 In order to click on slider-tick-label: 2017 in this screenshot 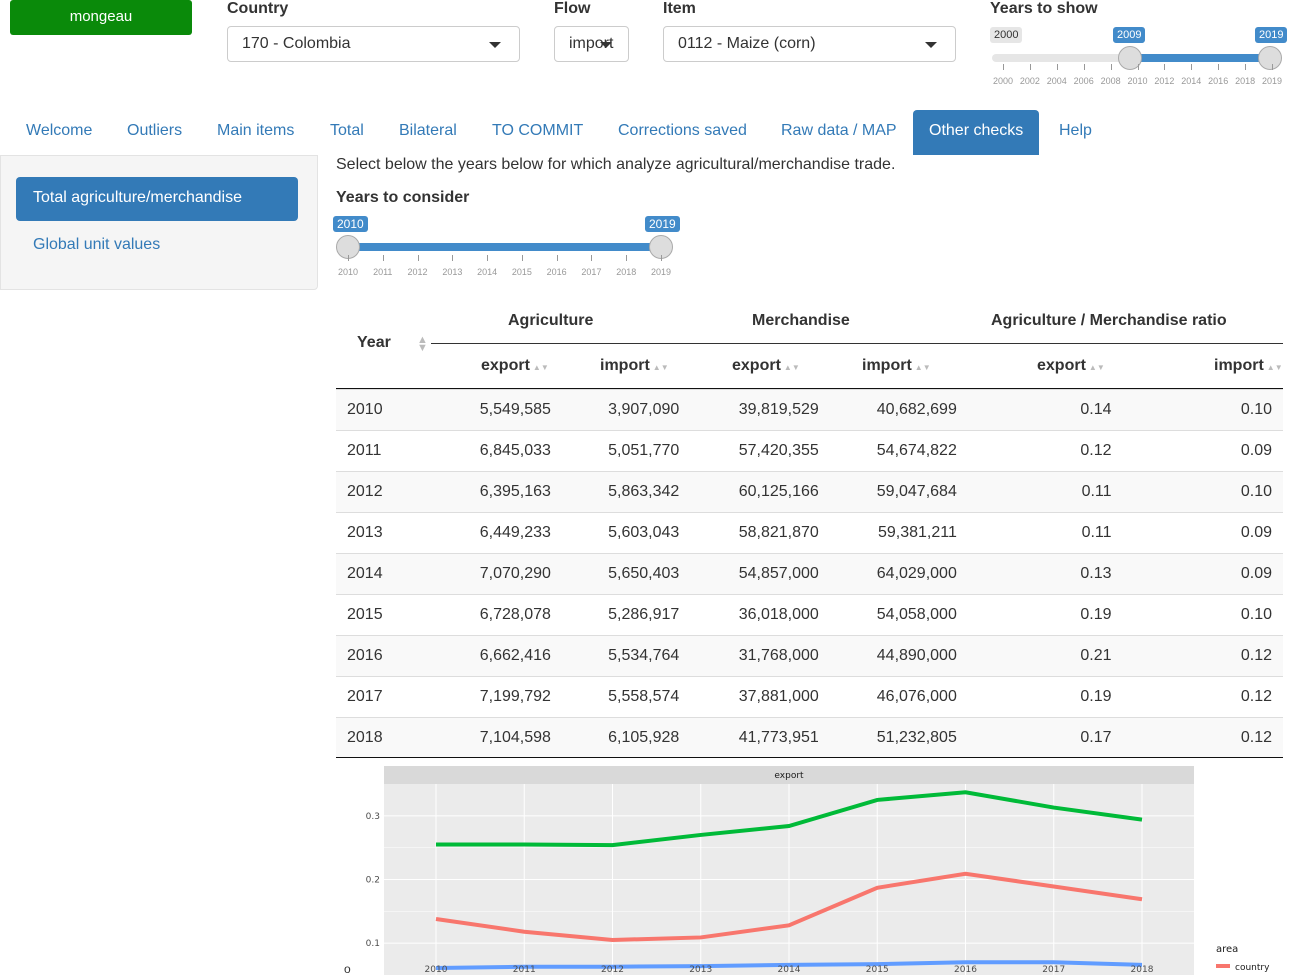, I will do `click(591, 272)`.